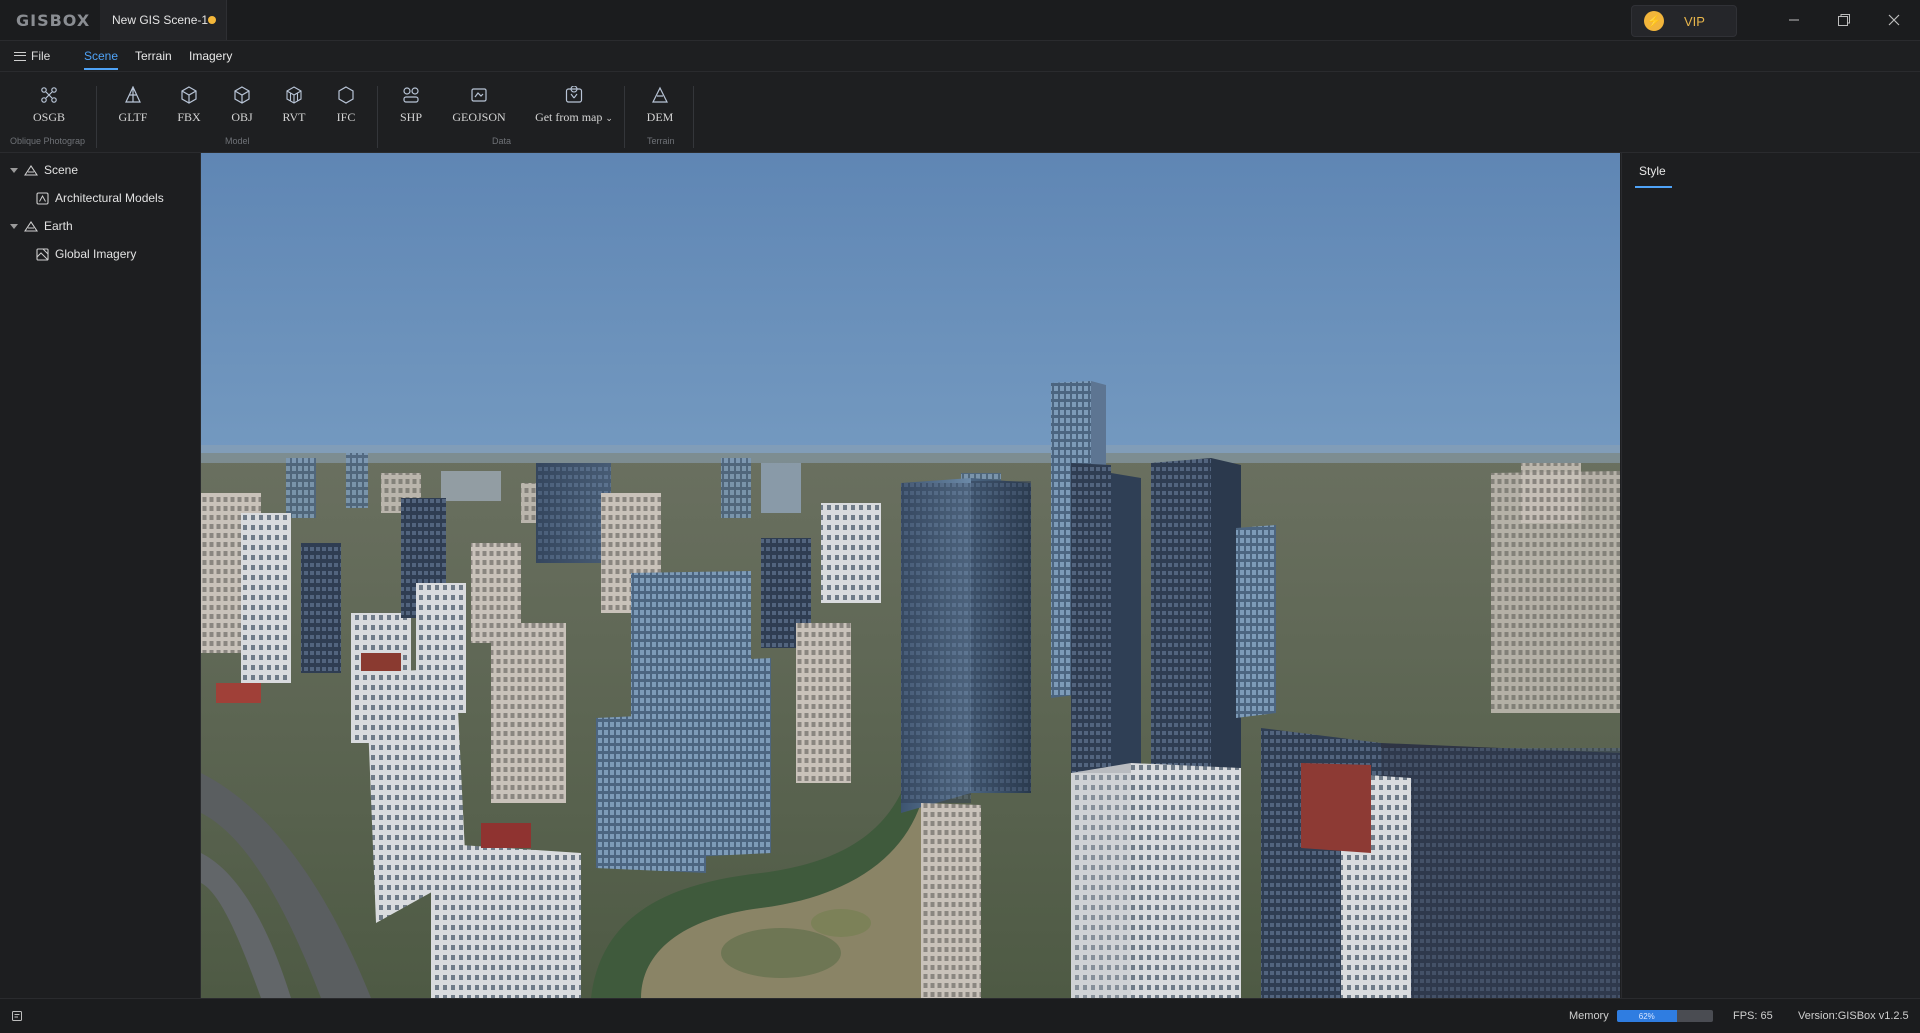  Describe the element at coordinates (609, 118) in the screenshot. I see `chevron-down-icon: ⌄` at that location.